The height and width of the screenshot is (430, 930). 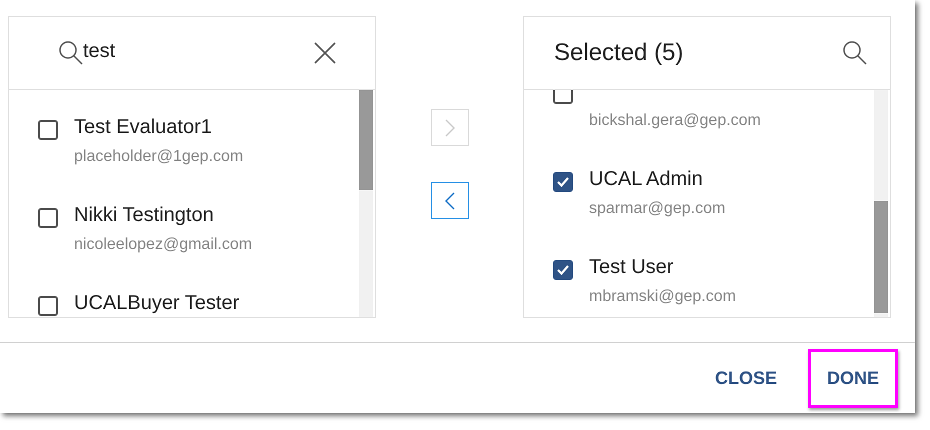 I want to click on close-button: CLOSE, so click(x=746, y=378).